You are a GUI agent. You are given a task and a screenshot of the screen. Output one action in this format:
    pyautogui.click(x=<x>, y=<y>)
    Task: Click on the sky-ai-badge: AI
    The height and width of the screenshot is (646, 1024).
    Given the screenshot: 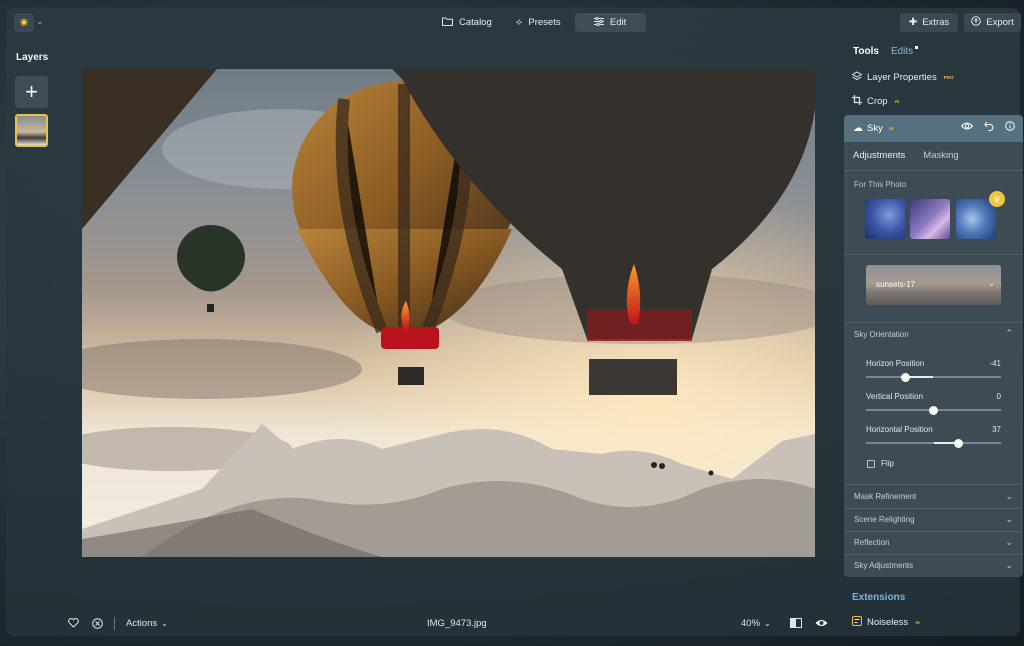 What is the action you would take?
    pyautogui.click(x=891, y=128)
    